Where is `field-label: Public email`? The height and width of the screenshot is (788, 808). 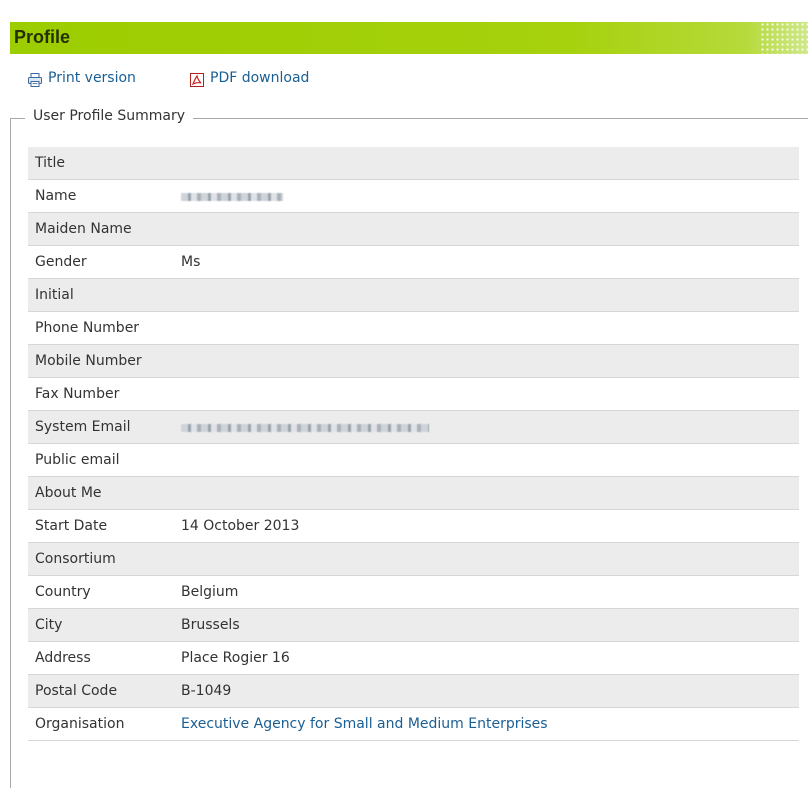 field-label: Public email is located at coordinates (77, 460).